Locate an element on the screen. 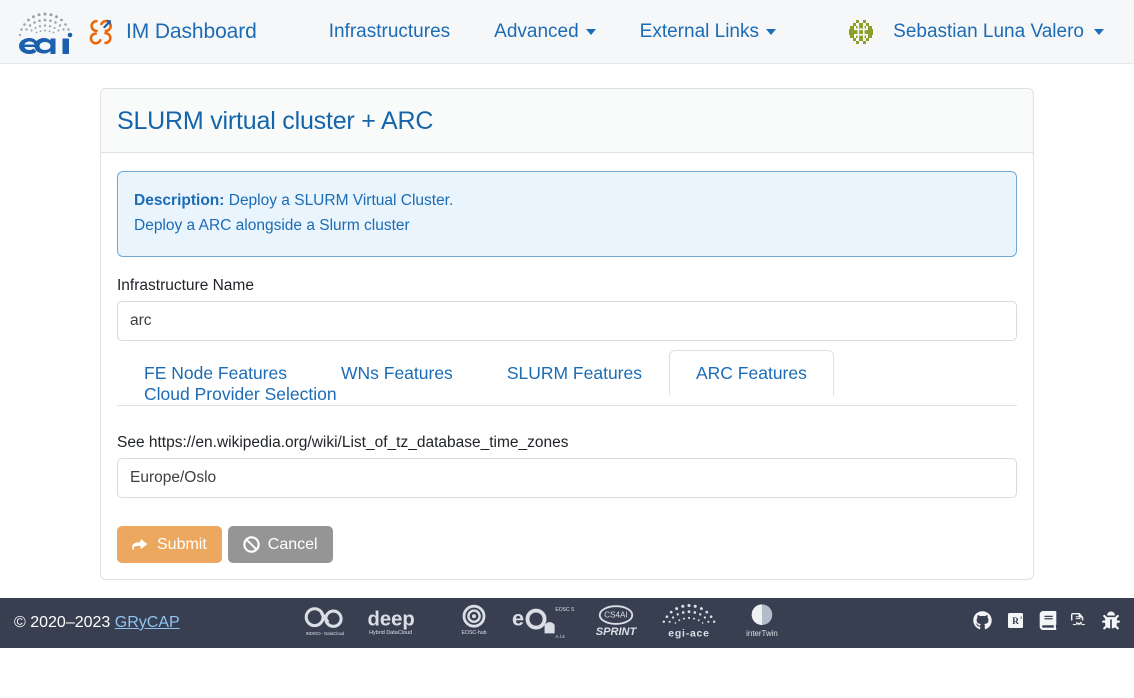 The height and width of the screenshot is (698, 1134). sprint-logo-text: SPRINT is located at coordinates (616, 632).